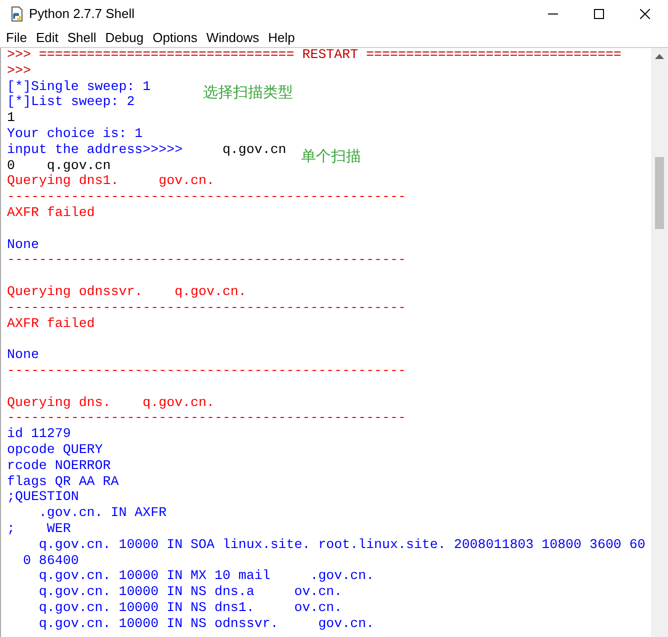 The width and height of the screenshot is (668, 637). What do you see at coordinates (11, 118) in the screenshot?
I see `shell-text: 1` at bounding box center [11, 118].